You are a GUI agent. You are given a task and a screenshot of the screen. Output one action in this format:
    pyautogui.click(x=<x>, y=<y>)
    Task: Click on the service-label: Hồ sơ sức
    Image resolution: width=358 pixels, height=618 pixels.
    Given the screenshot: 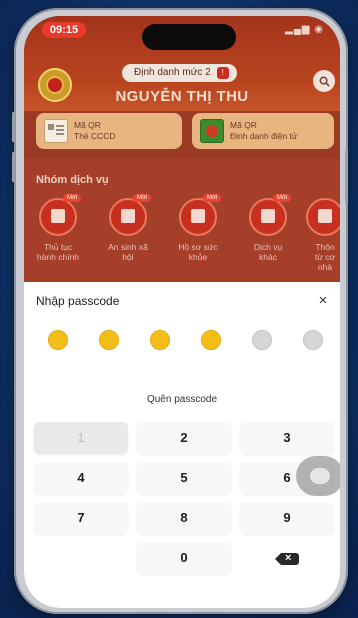 What is the action you would take?
    pyautogui.click(x=198, y=247)
    